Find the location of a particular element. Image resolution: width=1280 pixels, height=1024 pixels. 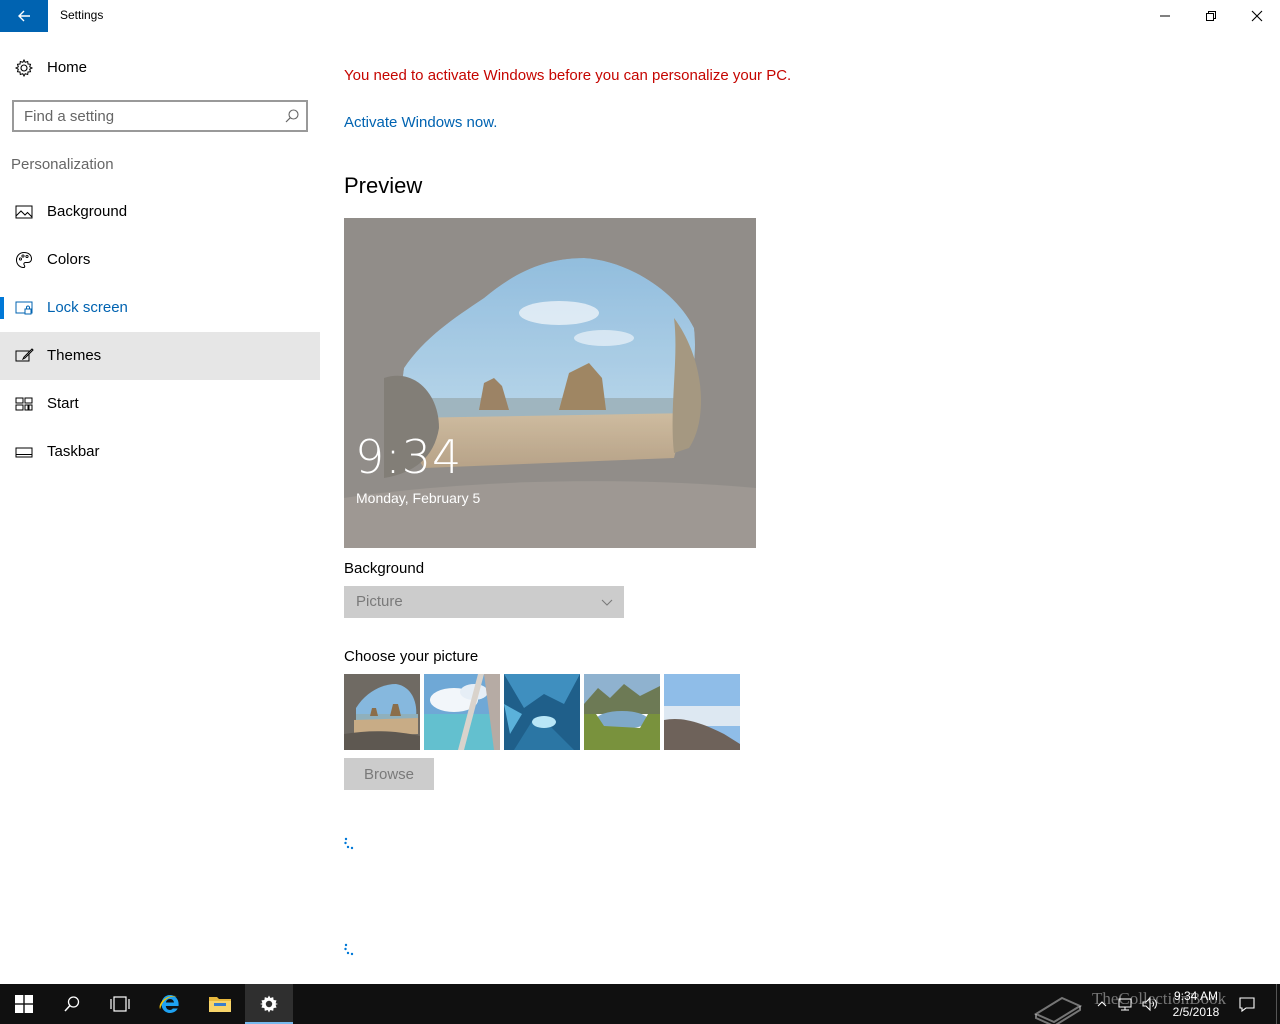

background-label: Background is located at coordinates (384, 568).